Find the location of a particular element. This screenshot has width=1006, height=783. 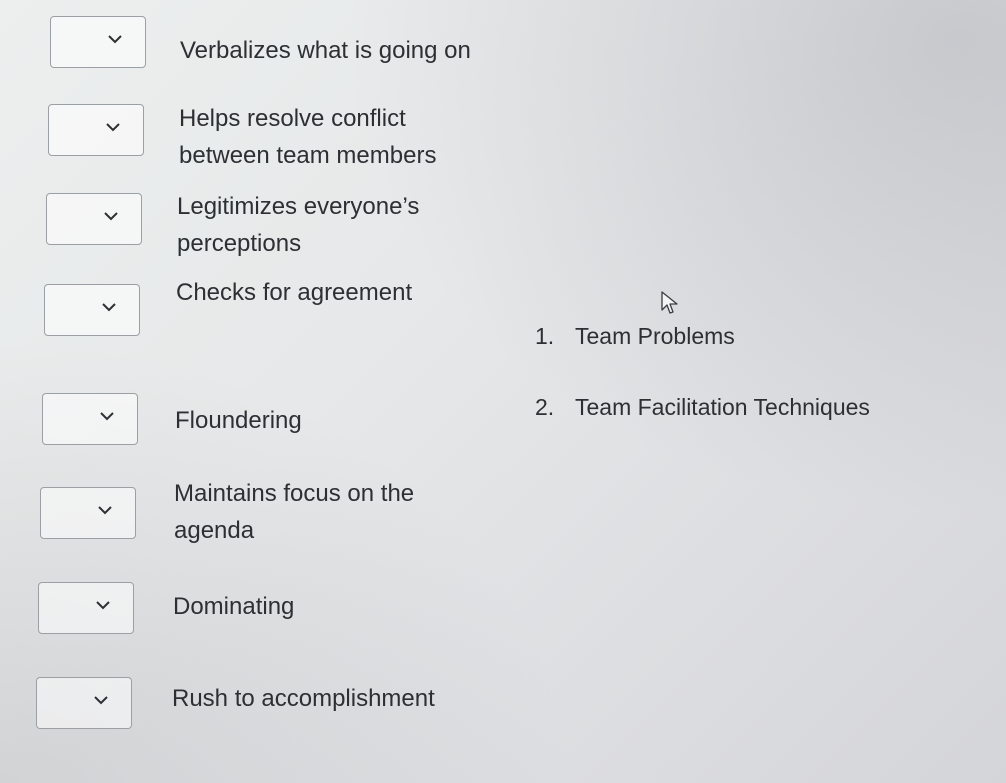

answer-option-1: 1. Team Problems is located at coordinates (635, 336).